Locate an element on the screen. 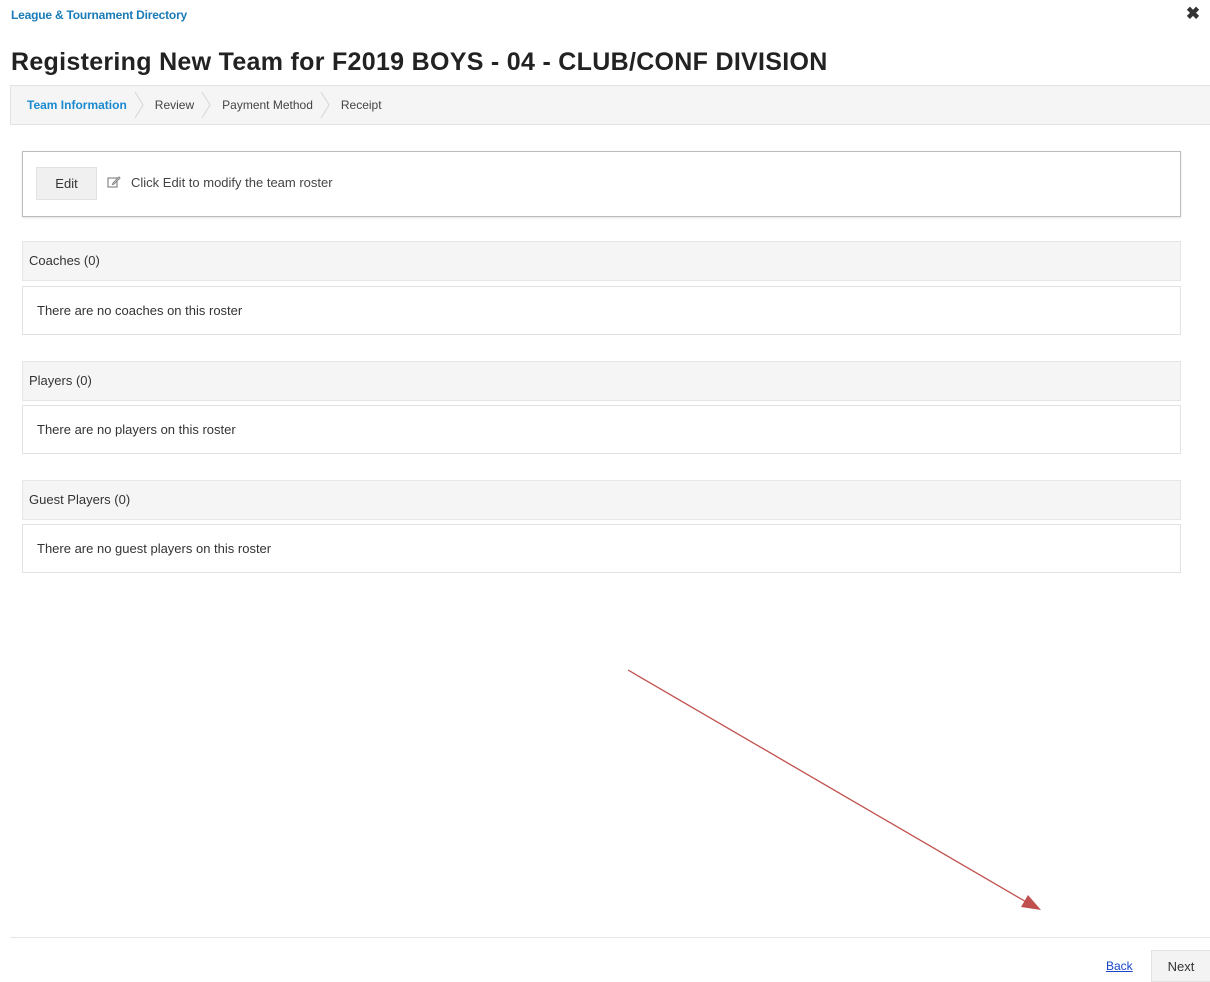  edit-button: Edit is located at coordinates (66, 183).